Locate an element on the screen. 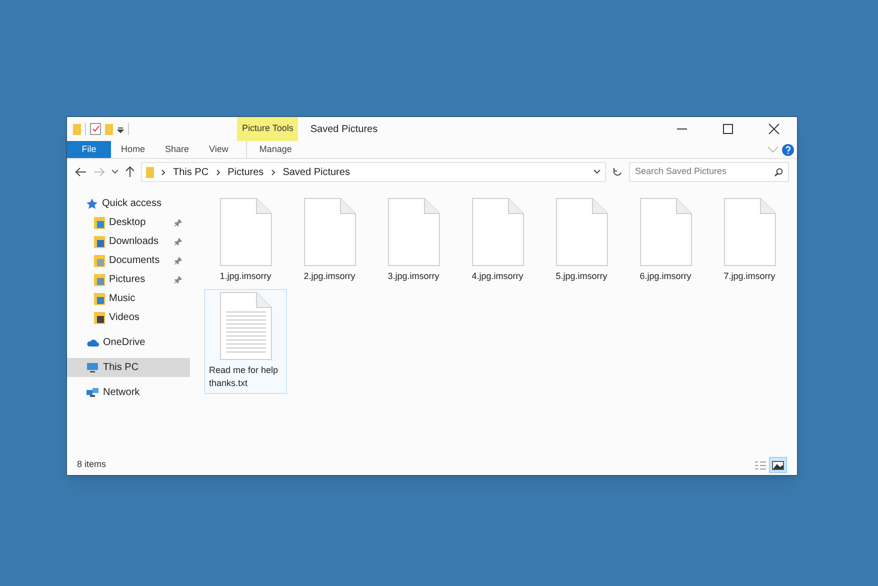 The height and width of the screenshot is (586, 878). file-item: Read me for help thanks.txt is located at coordinates (245, 341).